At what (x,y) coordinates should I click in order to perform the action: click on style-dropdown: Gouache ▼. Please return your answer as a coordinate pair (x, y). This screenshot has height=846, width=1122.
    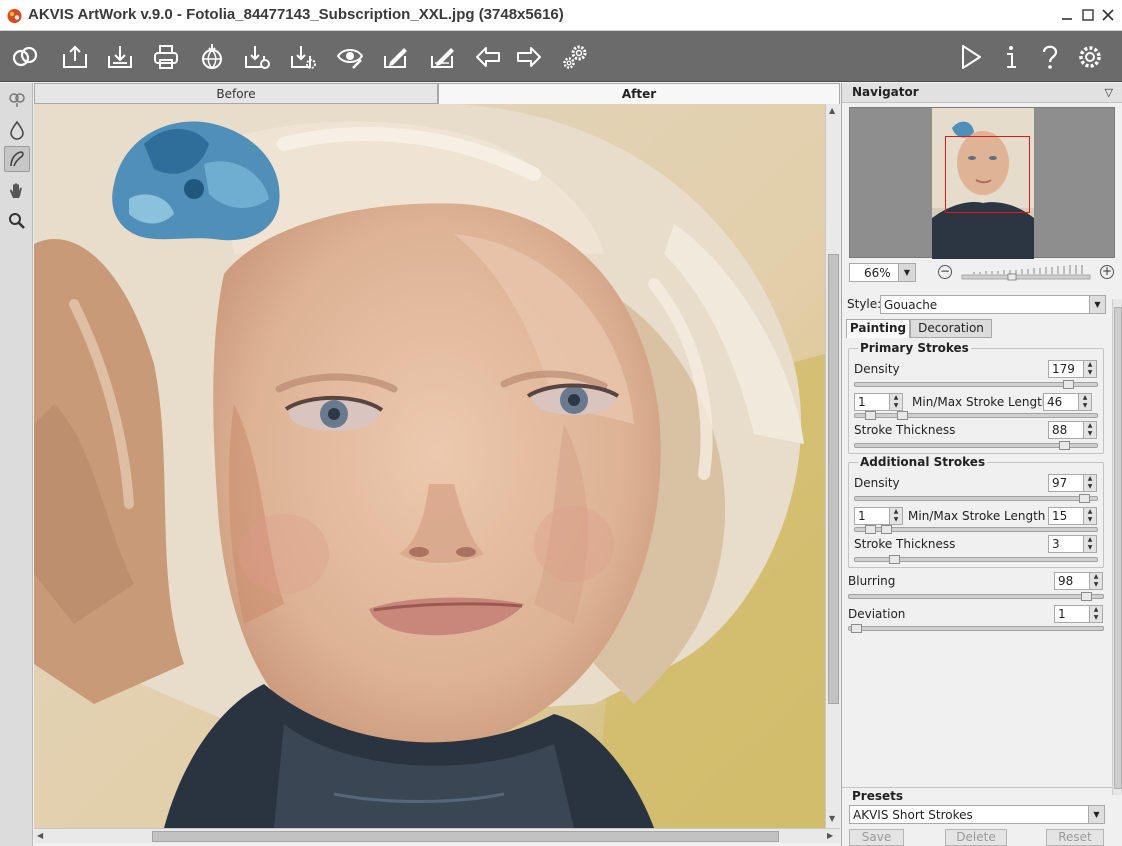
    Looking at the image, I should click on (993, 304).